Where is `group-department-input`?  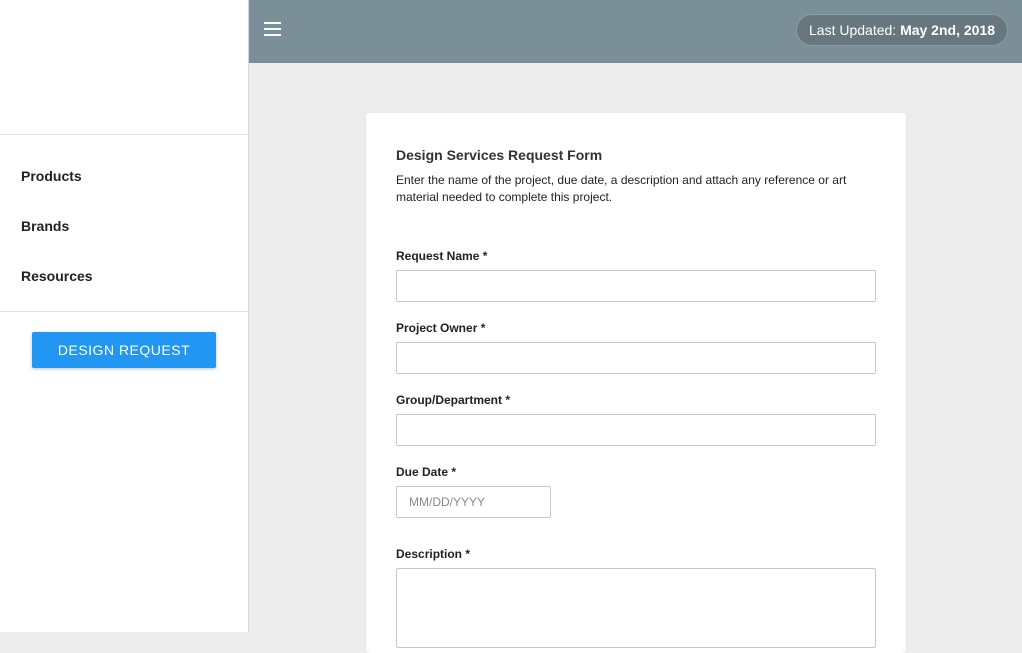 group-department-input is located at coordinates (636, 430).